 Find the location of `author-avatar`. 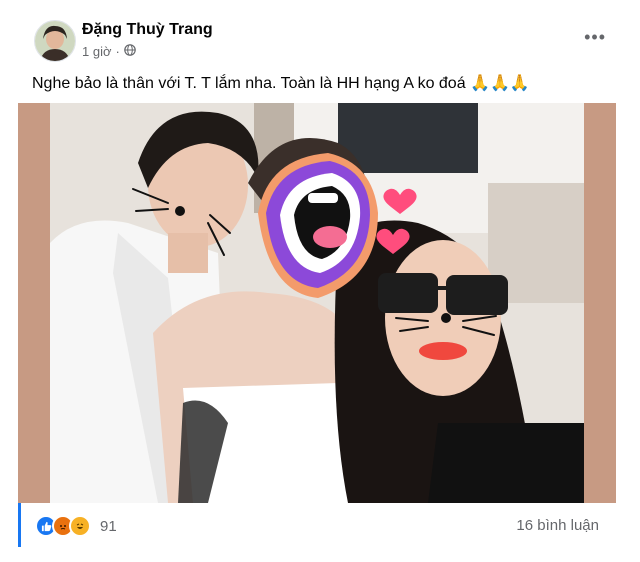

author-avatar is located at coordinates (55, 41).